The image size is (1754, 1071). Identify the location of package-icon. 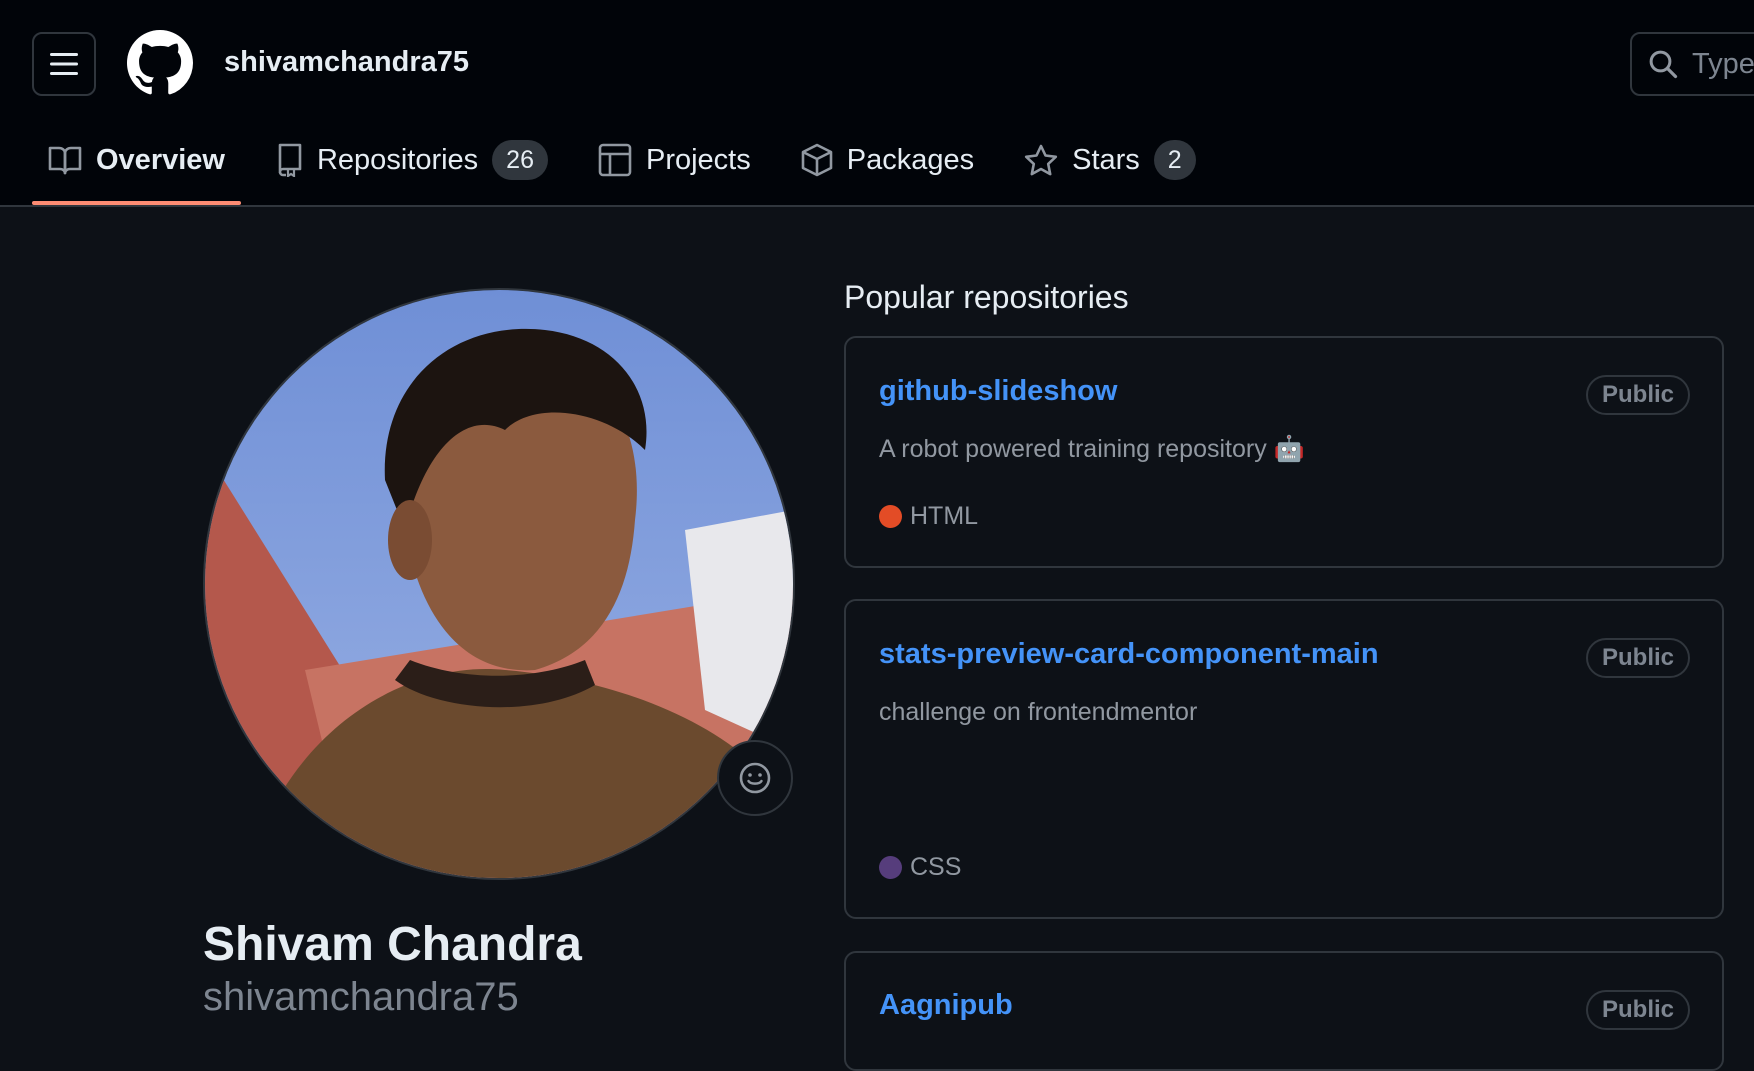
(817, 160).